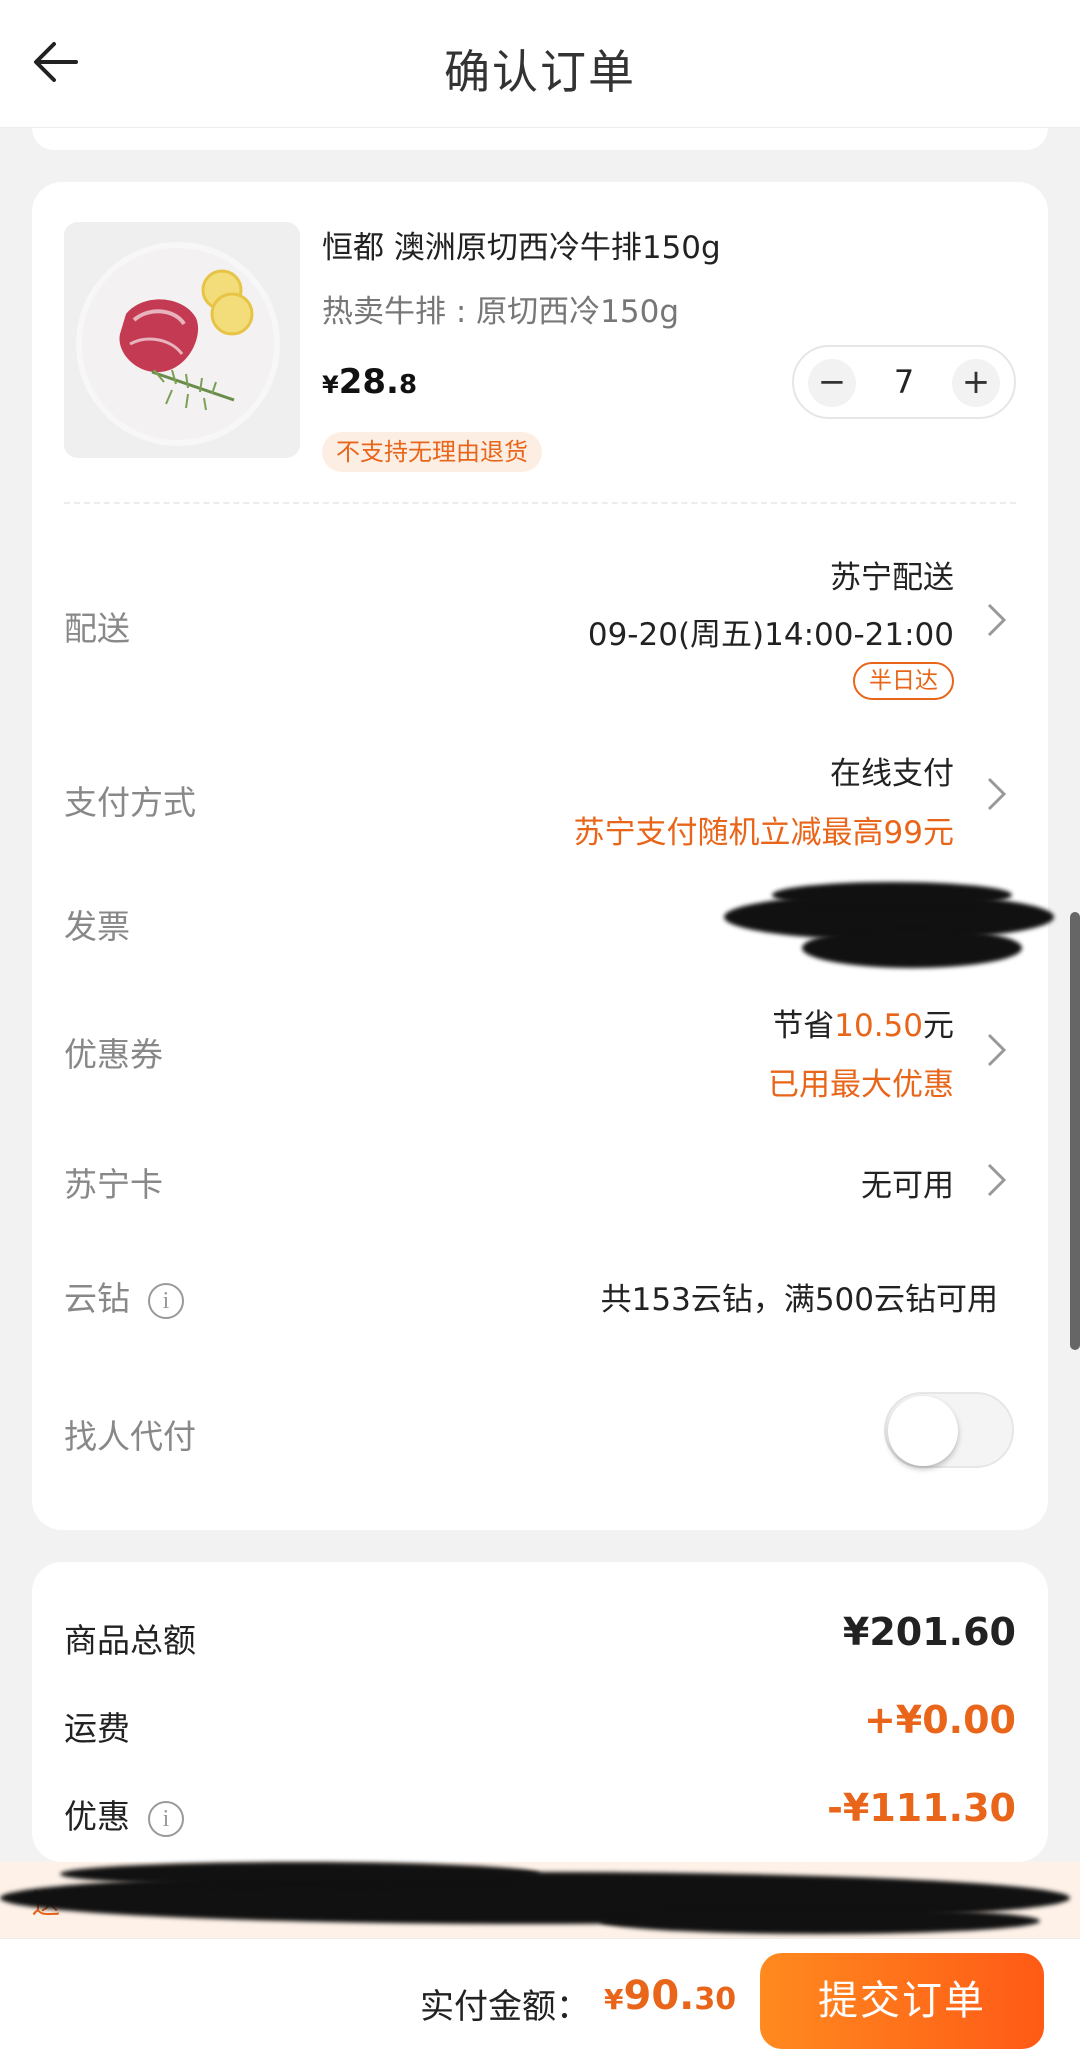 The height and width of the screenshot is (2066, 1080). What do you see at coordinates (113, 1184) in the screenshot?
I see `suning-card-label: 苏宁卡` at bounding box center [113, 1184].